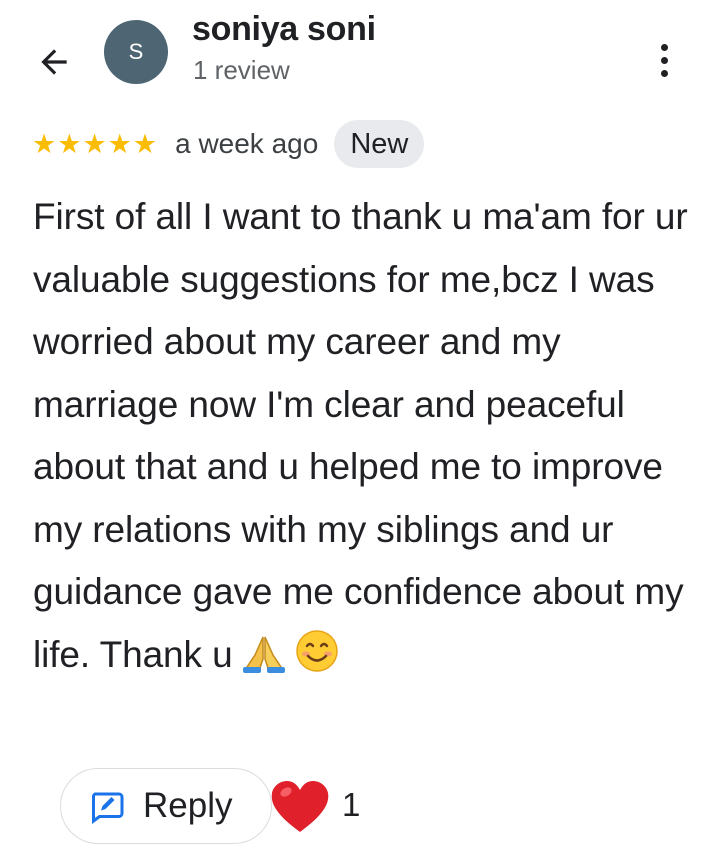  Describe the element at coordinates (317, 661) in the screenshot. I see `smiling-face-icon` at that location.